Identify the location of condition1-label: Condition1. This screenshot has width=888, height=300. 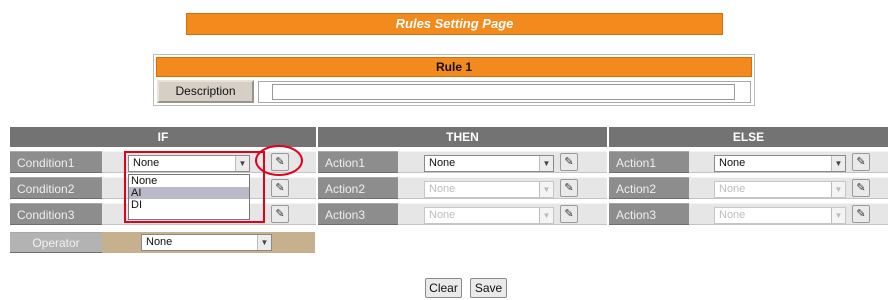
(56, 162).